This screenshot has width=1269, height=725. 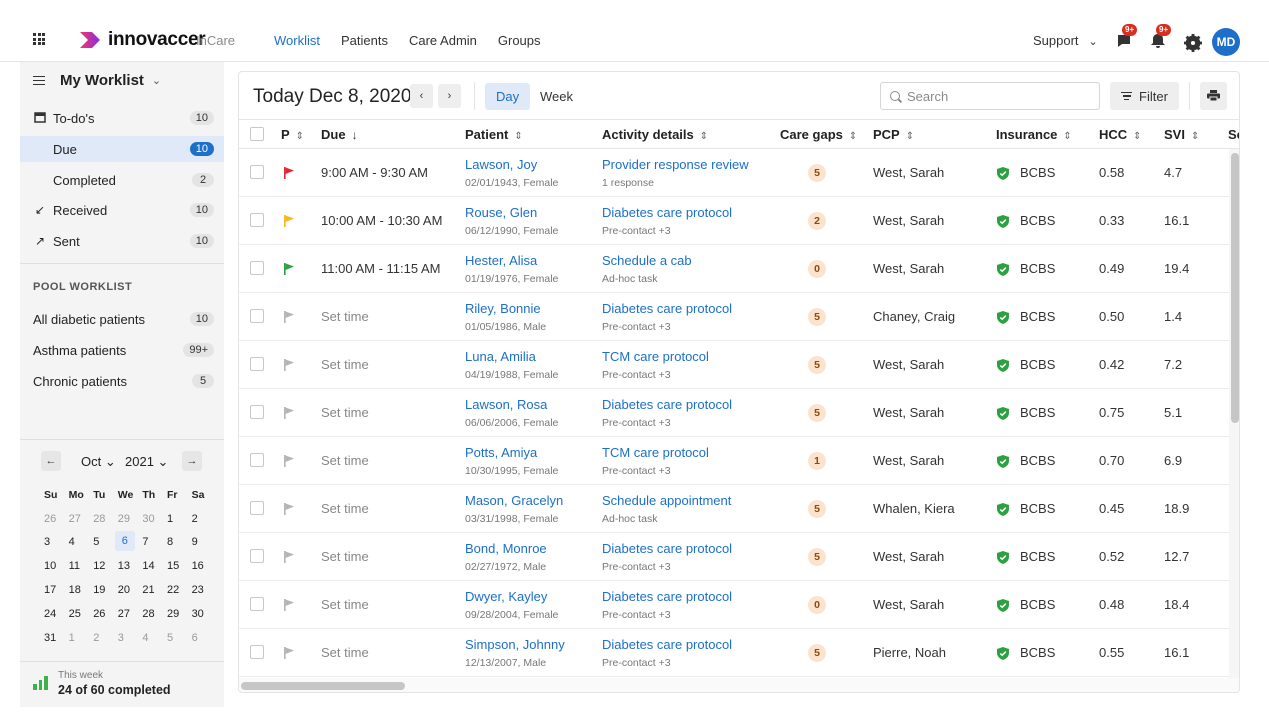 I want to click on activity-link: Provider response review, so click(x=675, y=164).